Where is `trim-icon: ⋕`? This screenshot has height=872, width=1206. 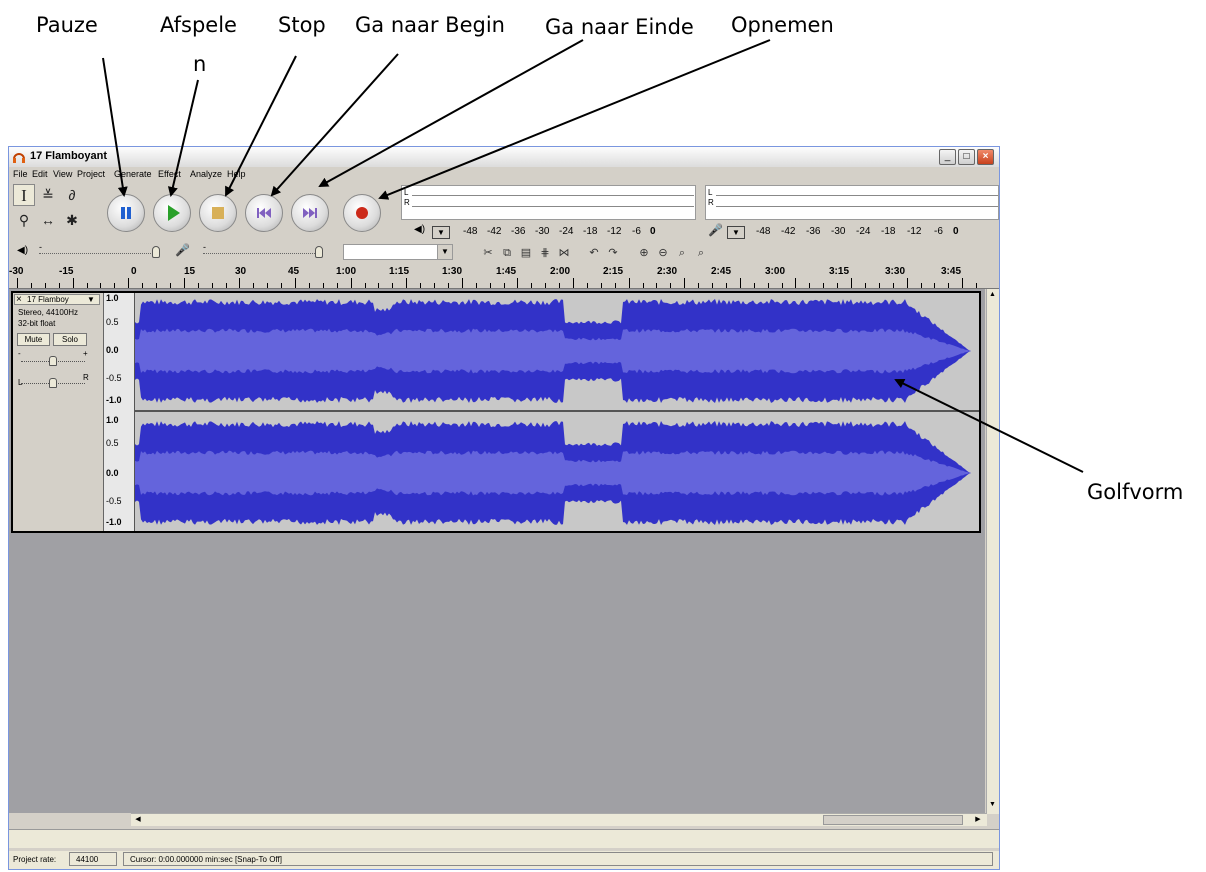 trim-icon: ⋕ is located at coordinates (545, 253).